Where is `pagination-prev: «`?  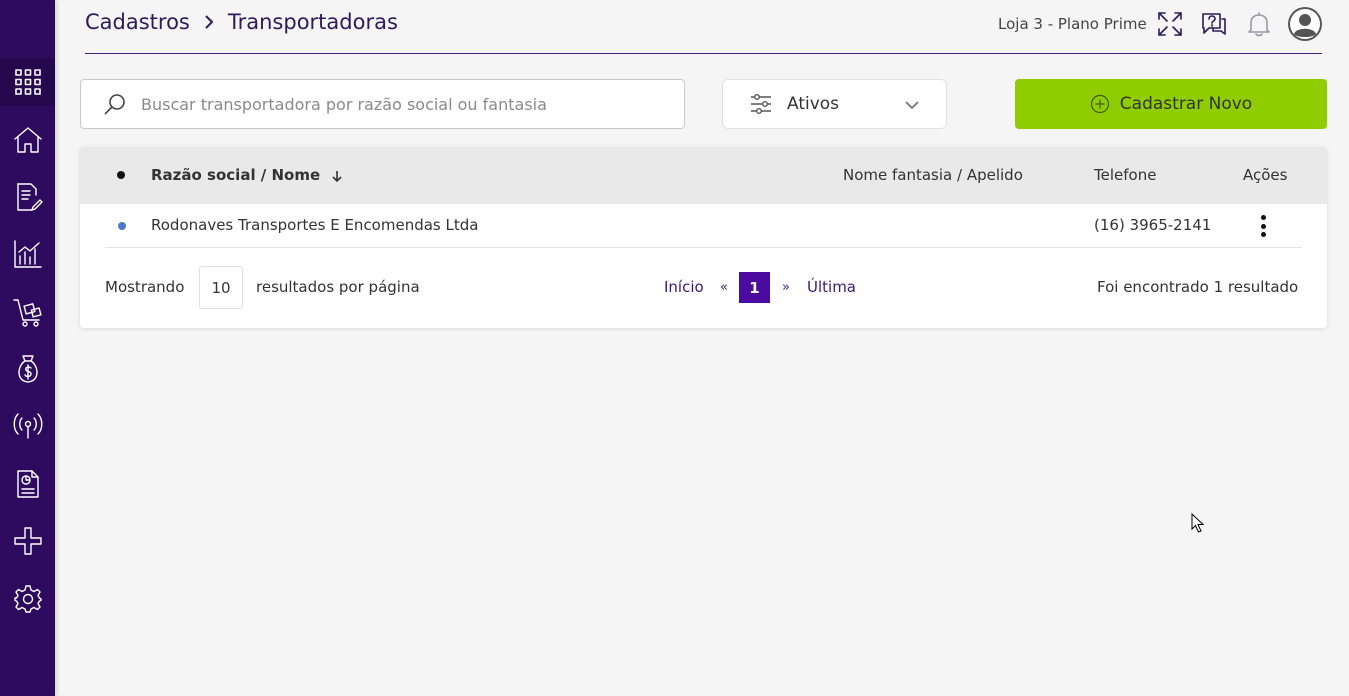
pagination-prev: « is located at coordinates (724, 287).